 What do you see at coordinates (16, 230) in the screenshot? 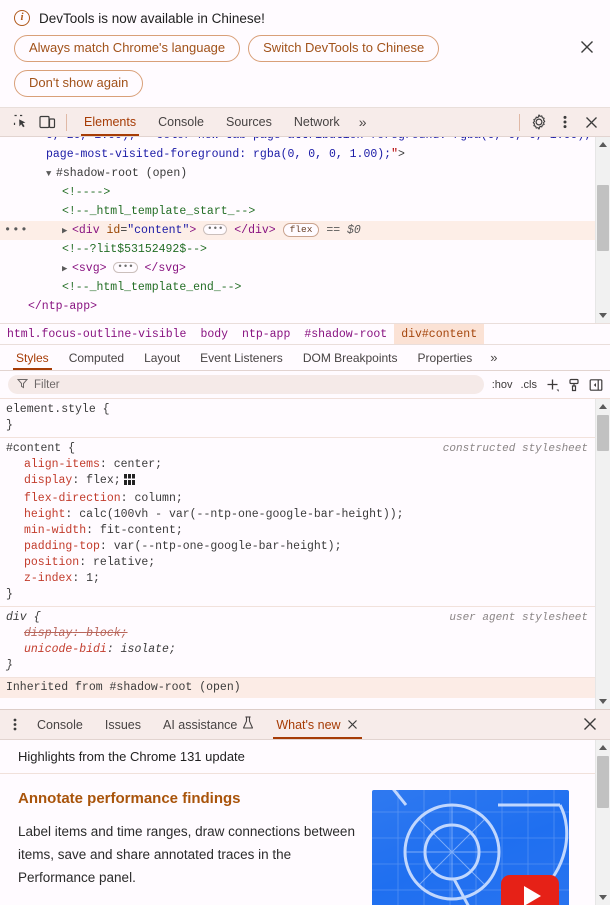
I see `dom-line-menu-icon: •••` at bounding box center [16, 230].